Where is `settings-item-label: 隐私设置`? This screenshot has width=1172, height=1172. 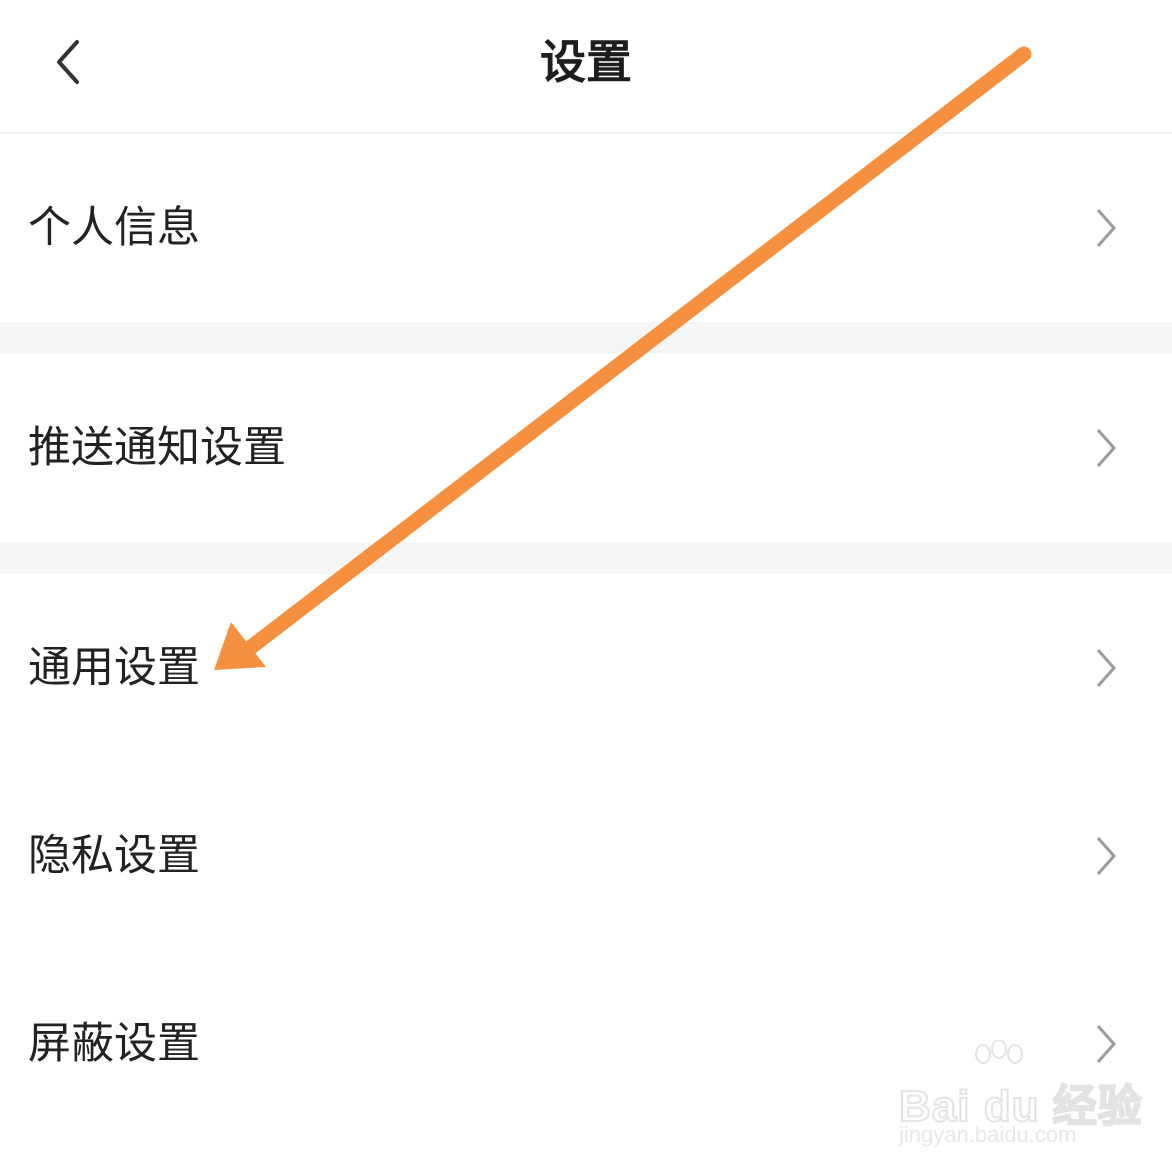
settings-item-label: 隐私设置 is located at coordinates (114, 856).